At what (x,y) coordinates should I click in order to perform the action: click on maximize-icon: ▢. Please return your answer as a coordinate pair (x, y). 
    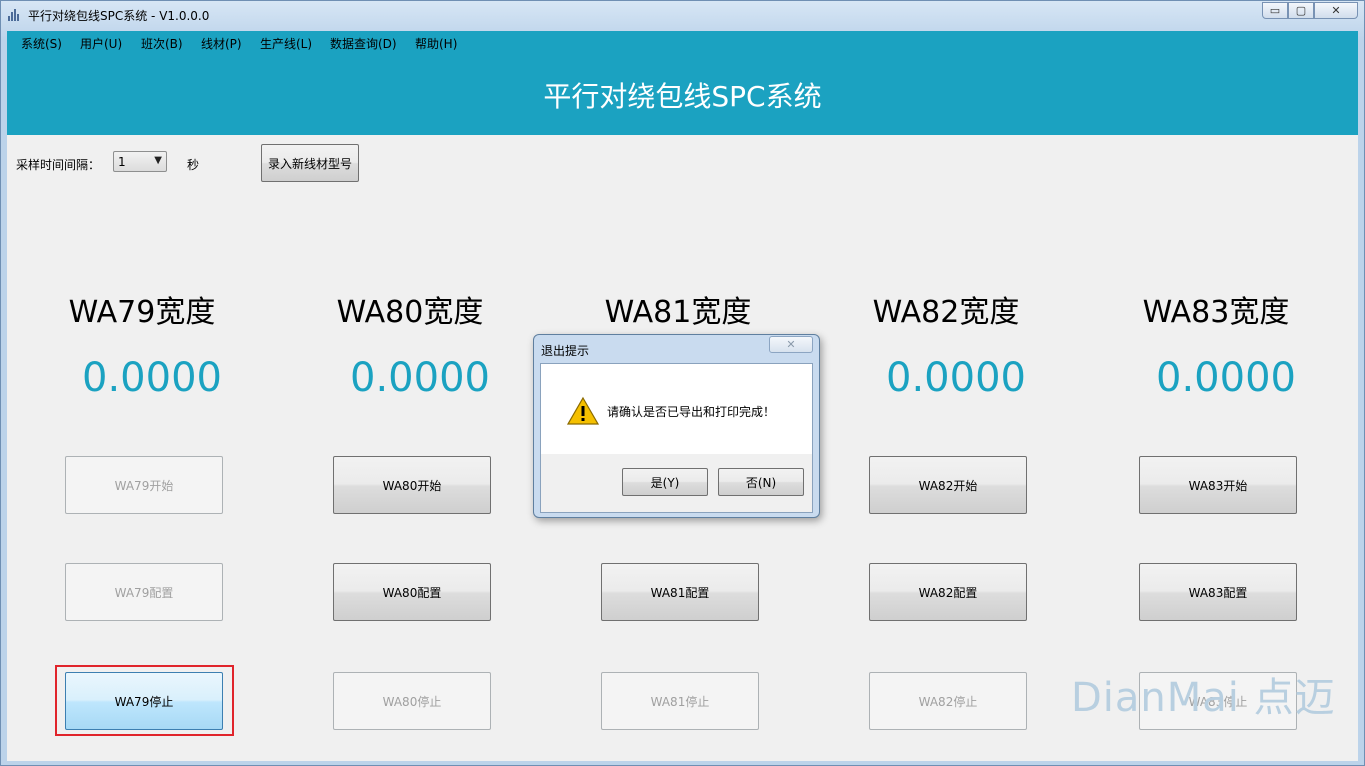
    Looking at the image, I should click on (1301, 10).